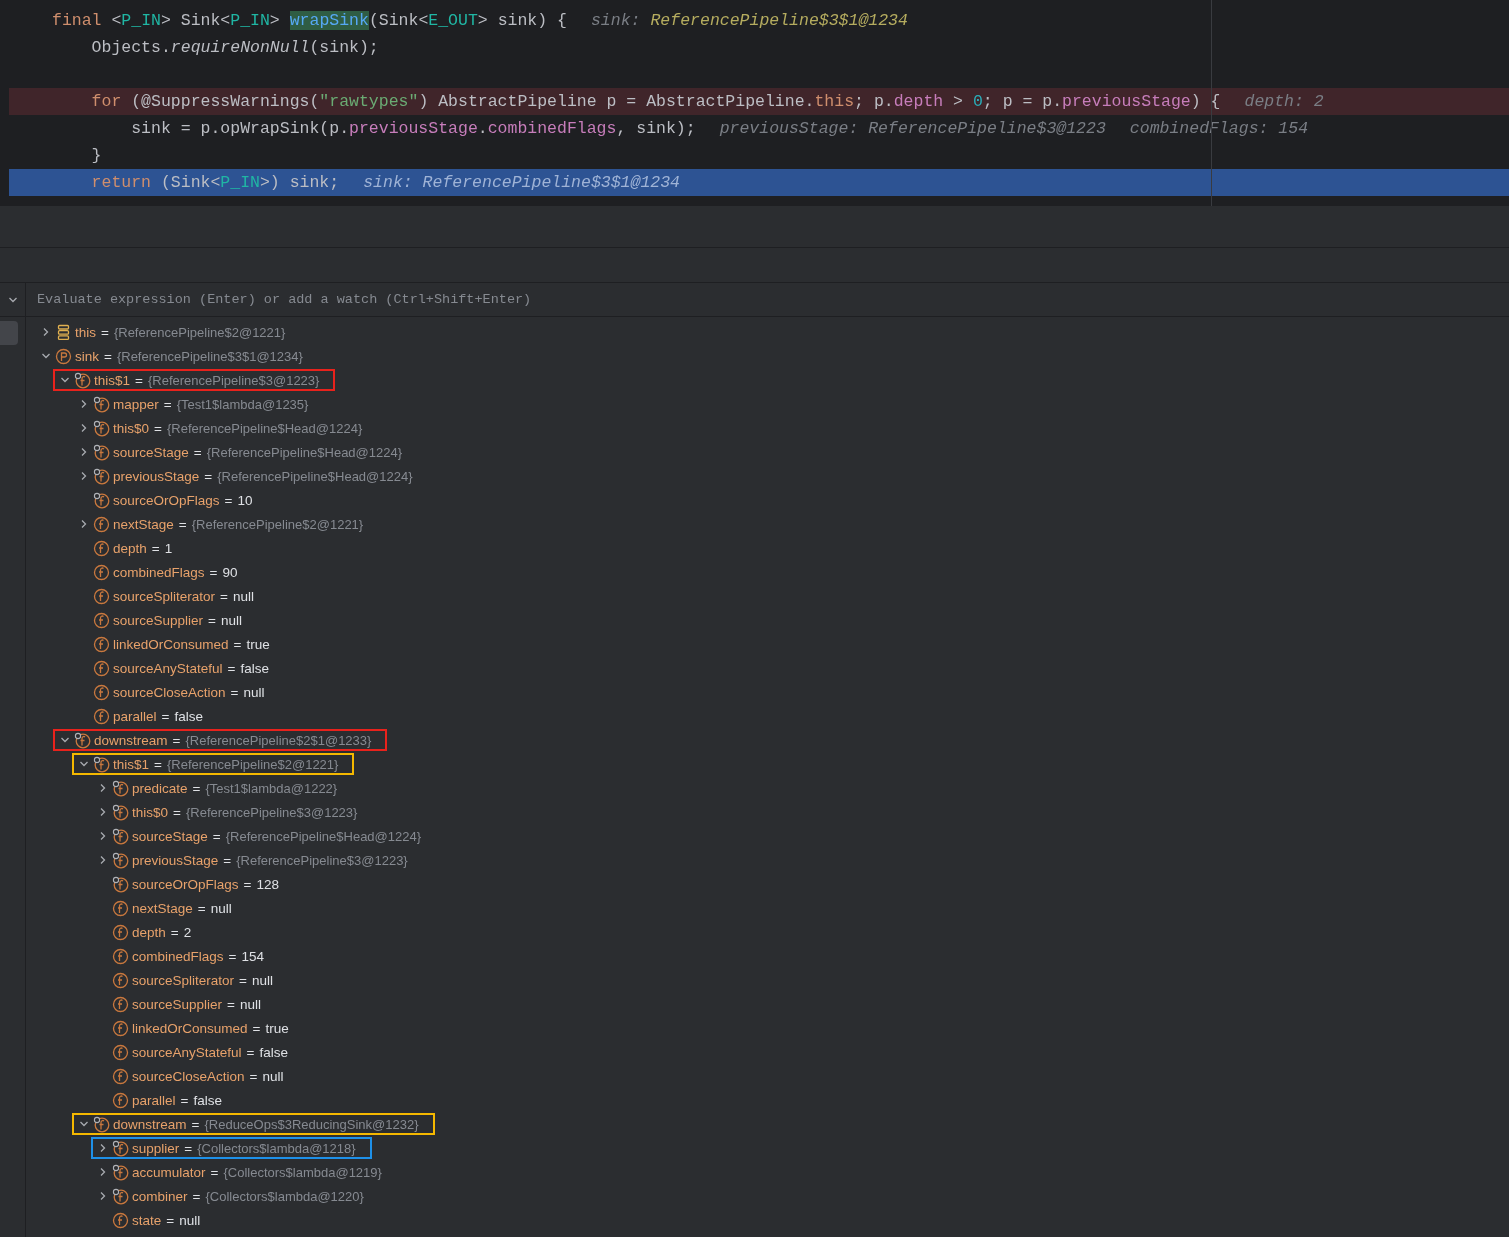 The image size is (1509, 1237). Describe the element at coordinates (616, 101) in the screenshot. I see `code-text: ) AbstractPipeline p = AbstractPipeline.` at that location.